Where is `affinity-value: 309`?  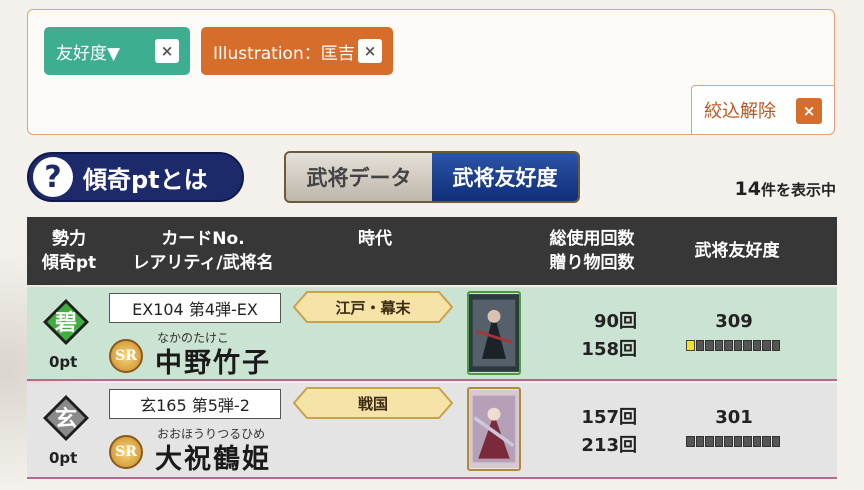
affinity-value: 309 is located at coordinates (734, 321).